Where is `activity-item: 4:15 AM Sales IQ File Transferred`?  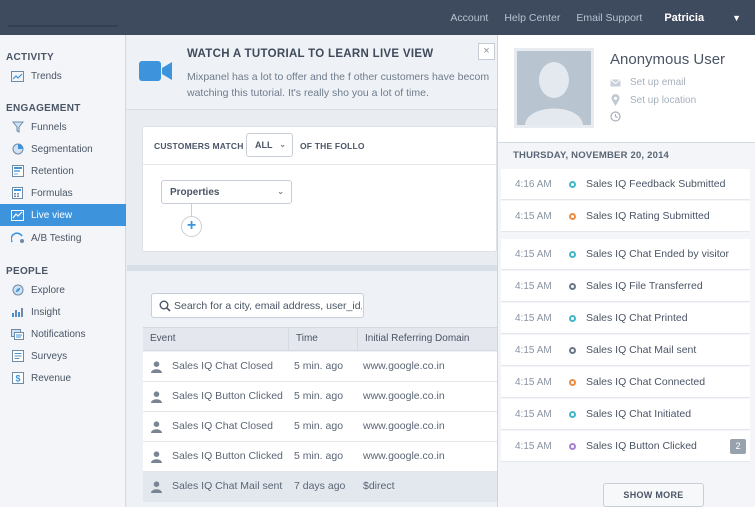 activity-item: 4:15 AM Sales IQ File Transferred is located at coordinates (625, 286).